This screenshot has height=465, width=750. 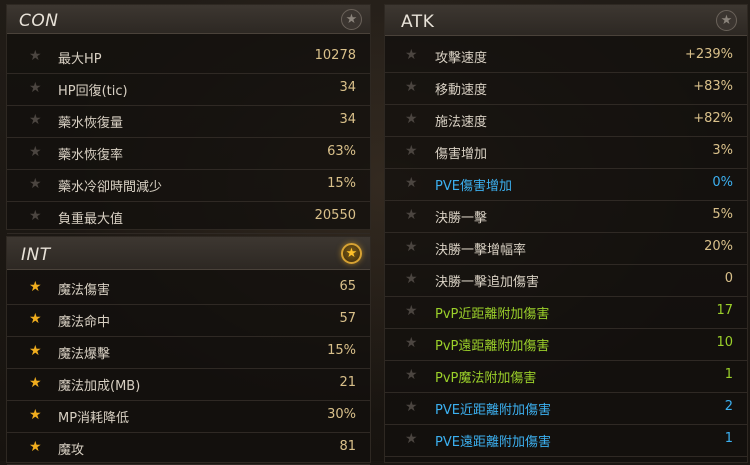 I want to click on atk-stat-row: ★ PvP遠距離附加傷害 10, so click(x=566, y=344).